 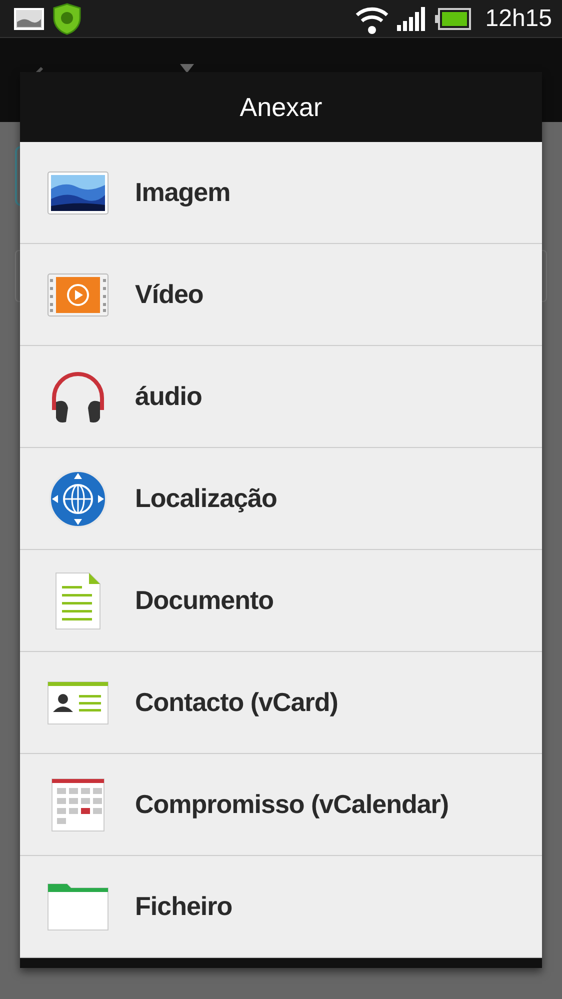 I want to click on globe-icon, so click(x=78, y=498).